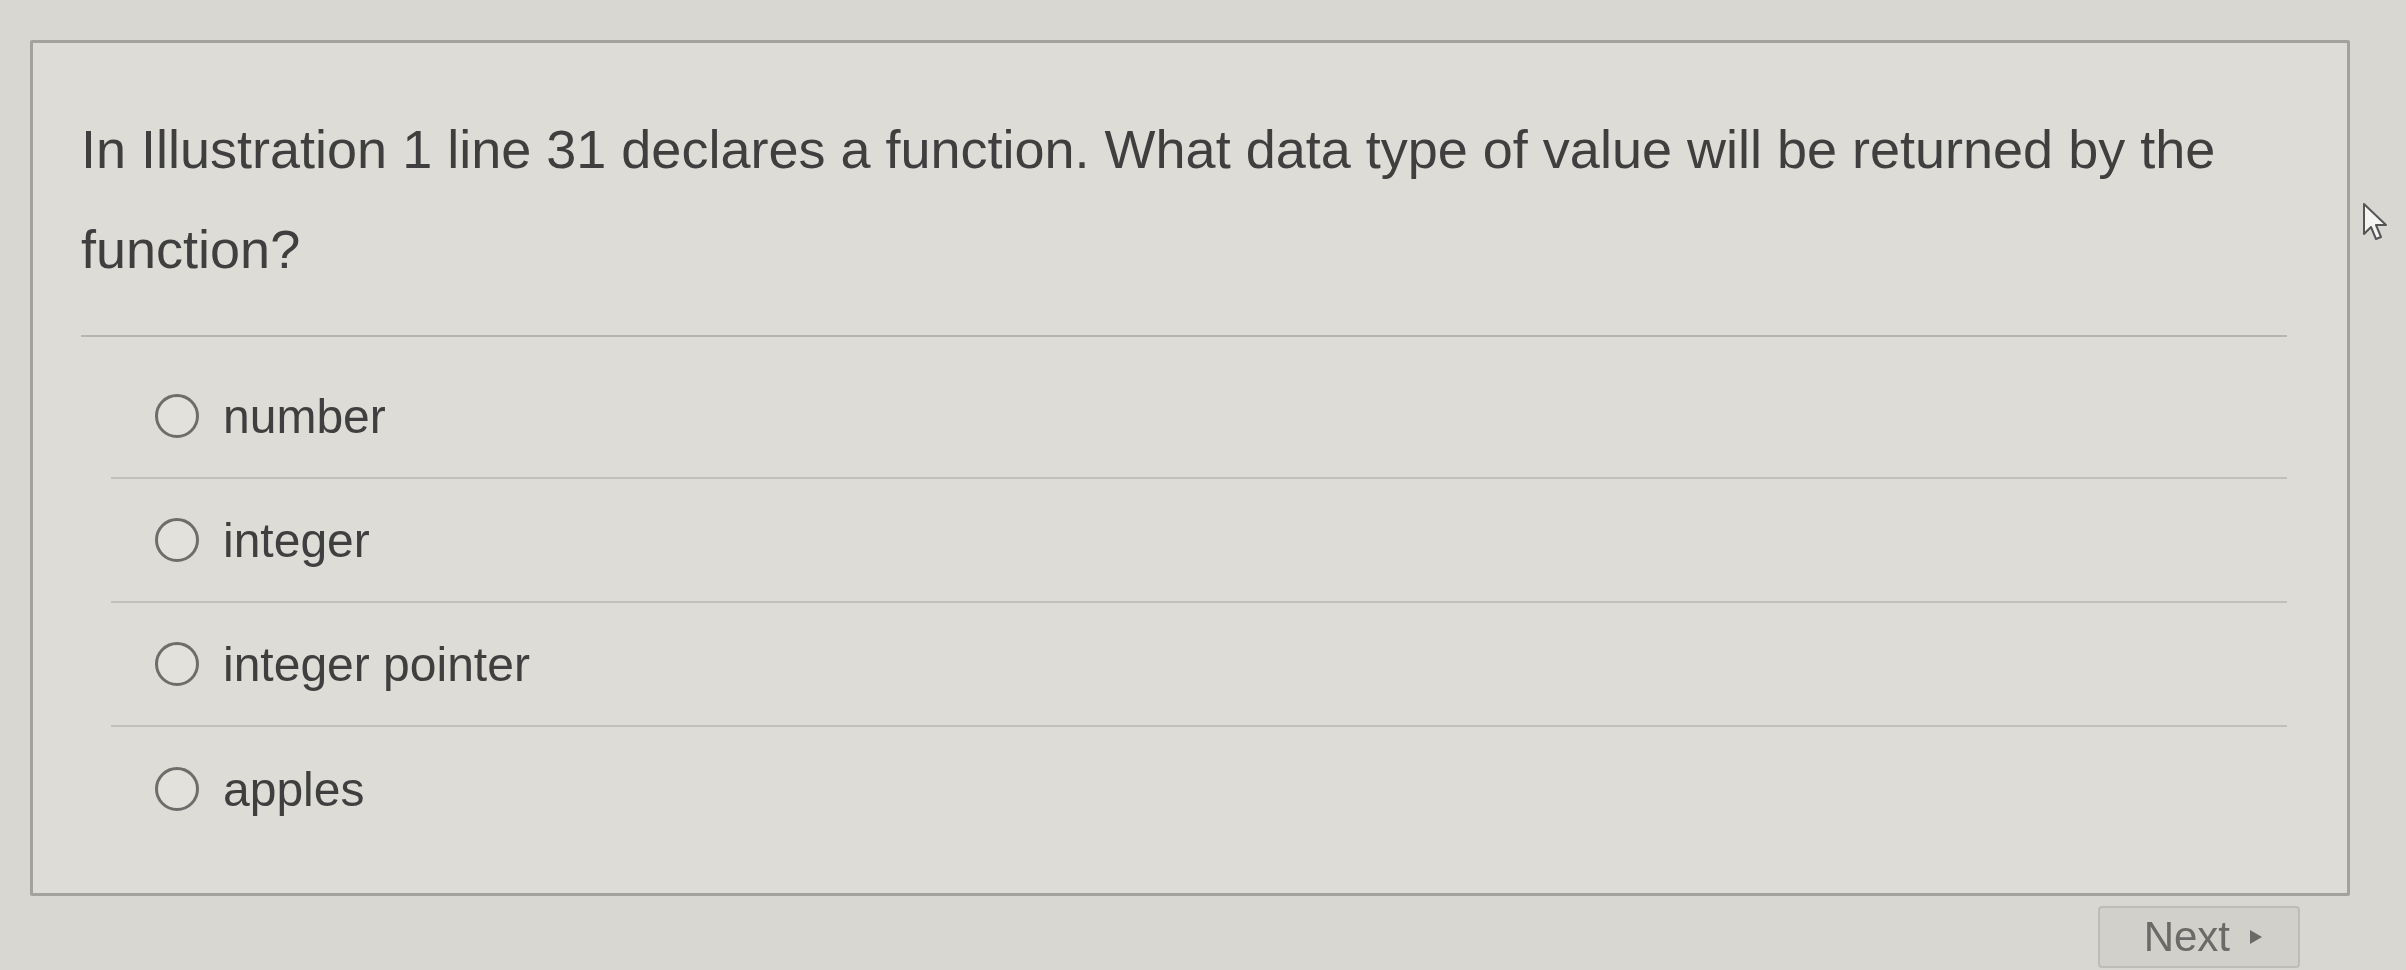  I want to click on option-label: number, so click(304, 416).